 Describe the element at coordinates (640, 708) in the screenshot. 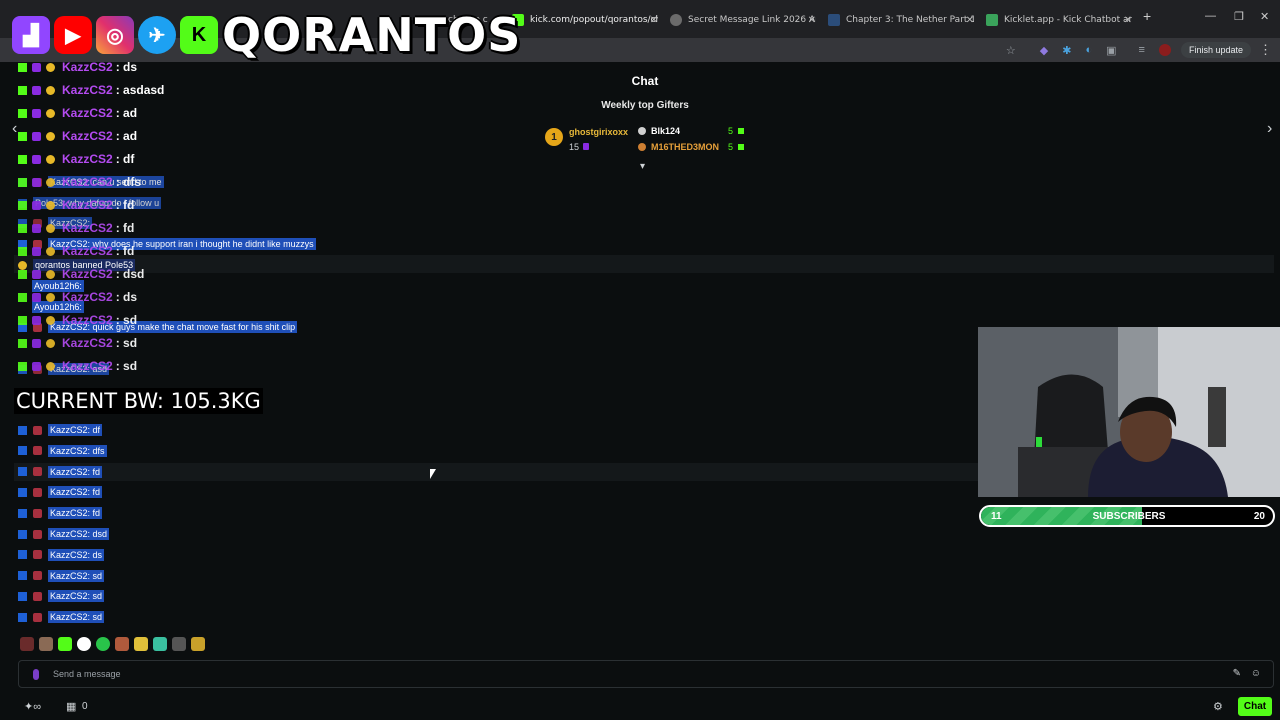

I see `chat-footer: ✦∞ ▦ 0 ⚙ Chat` at that location.